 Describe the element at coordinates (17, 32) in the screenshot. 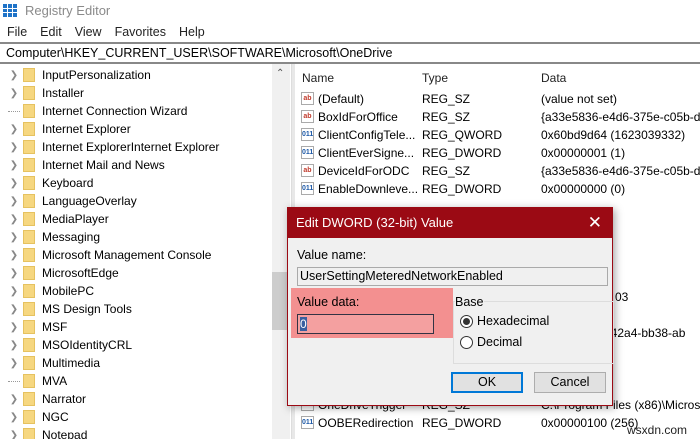

I see `menu-file: File` at that location.